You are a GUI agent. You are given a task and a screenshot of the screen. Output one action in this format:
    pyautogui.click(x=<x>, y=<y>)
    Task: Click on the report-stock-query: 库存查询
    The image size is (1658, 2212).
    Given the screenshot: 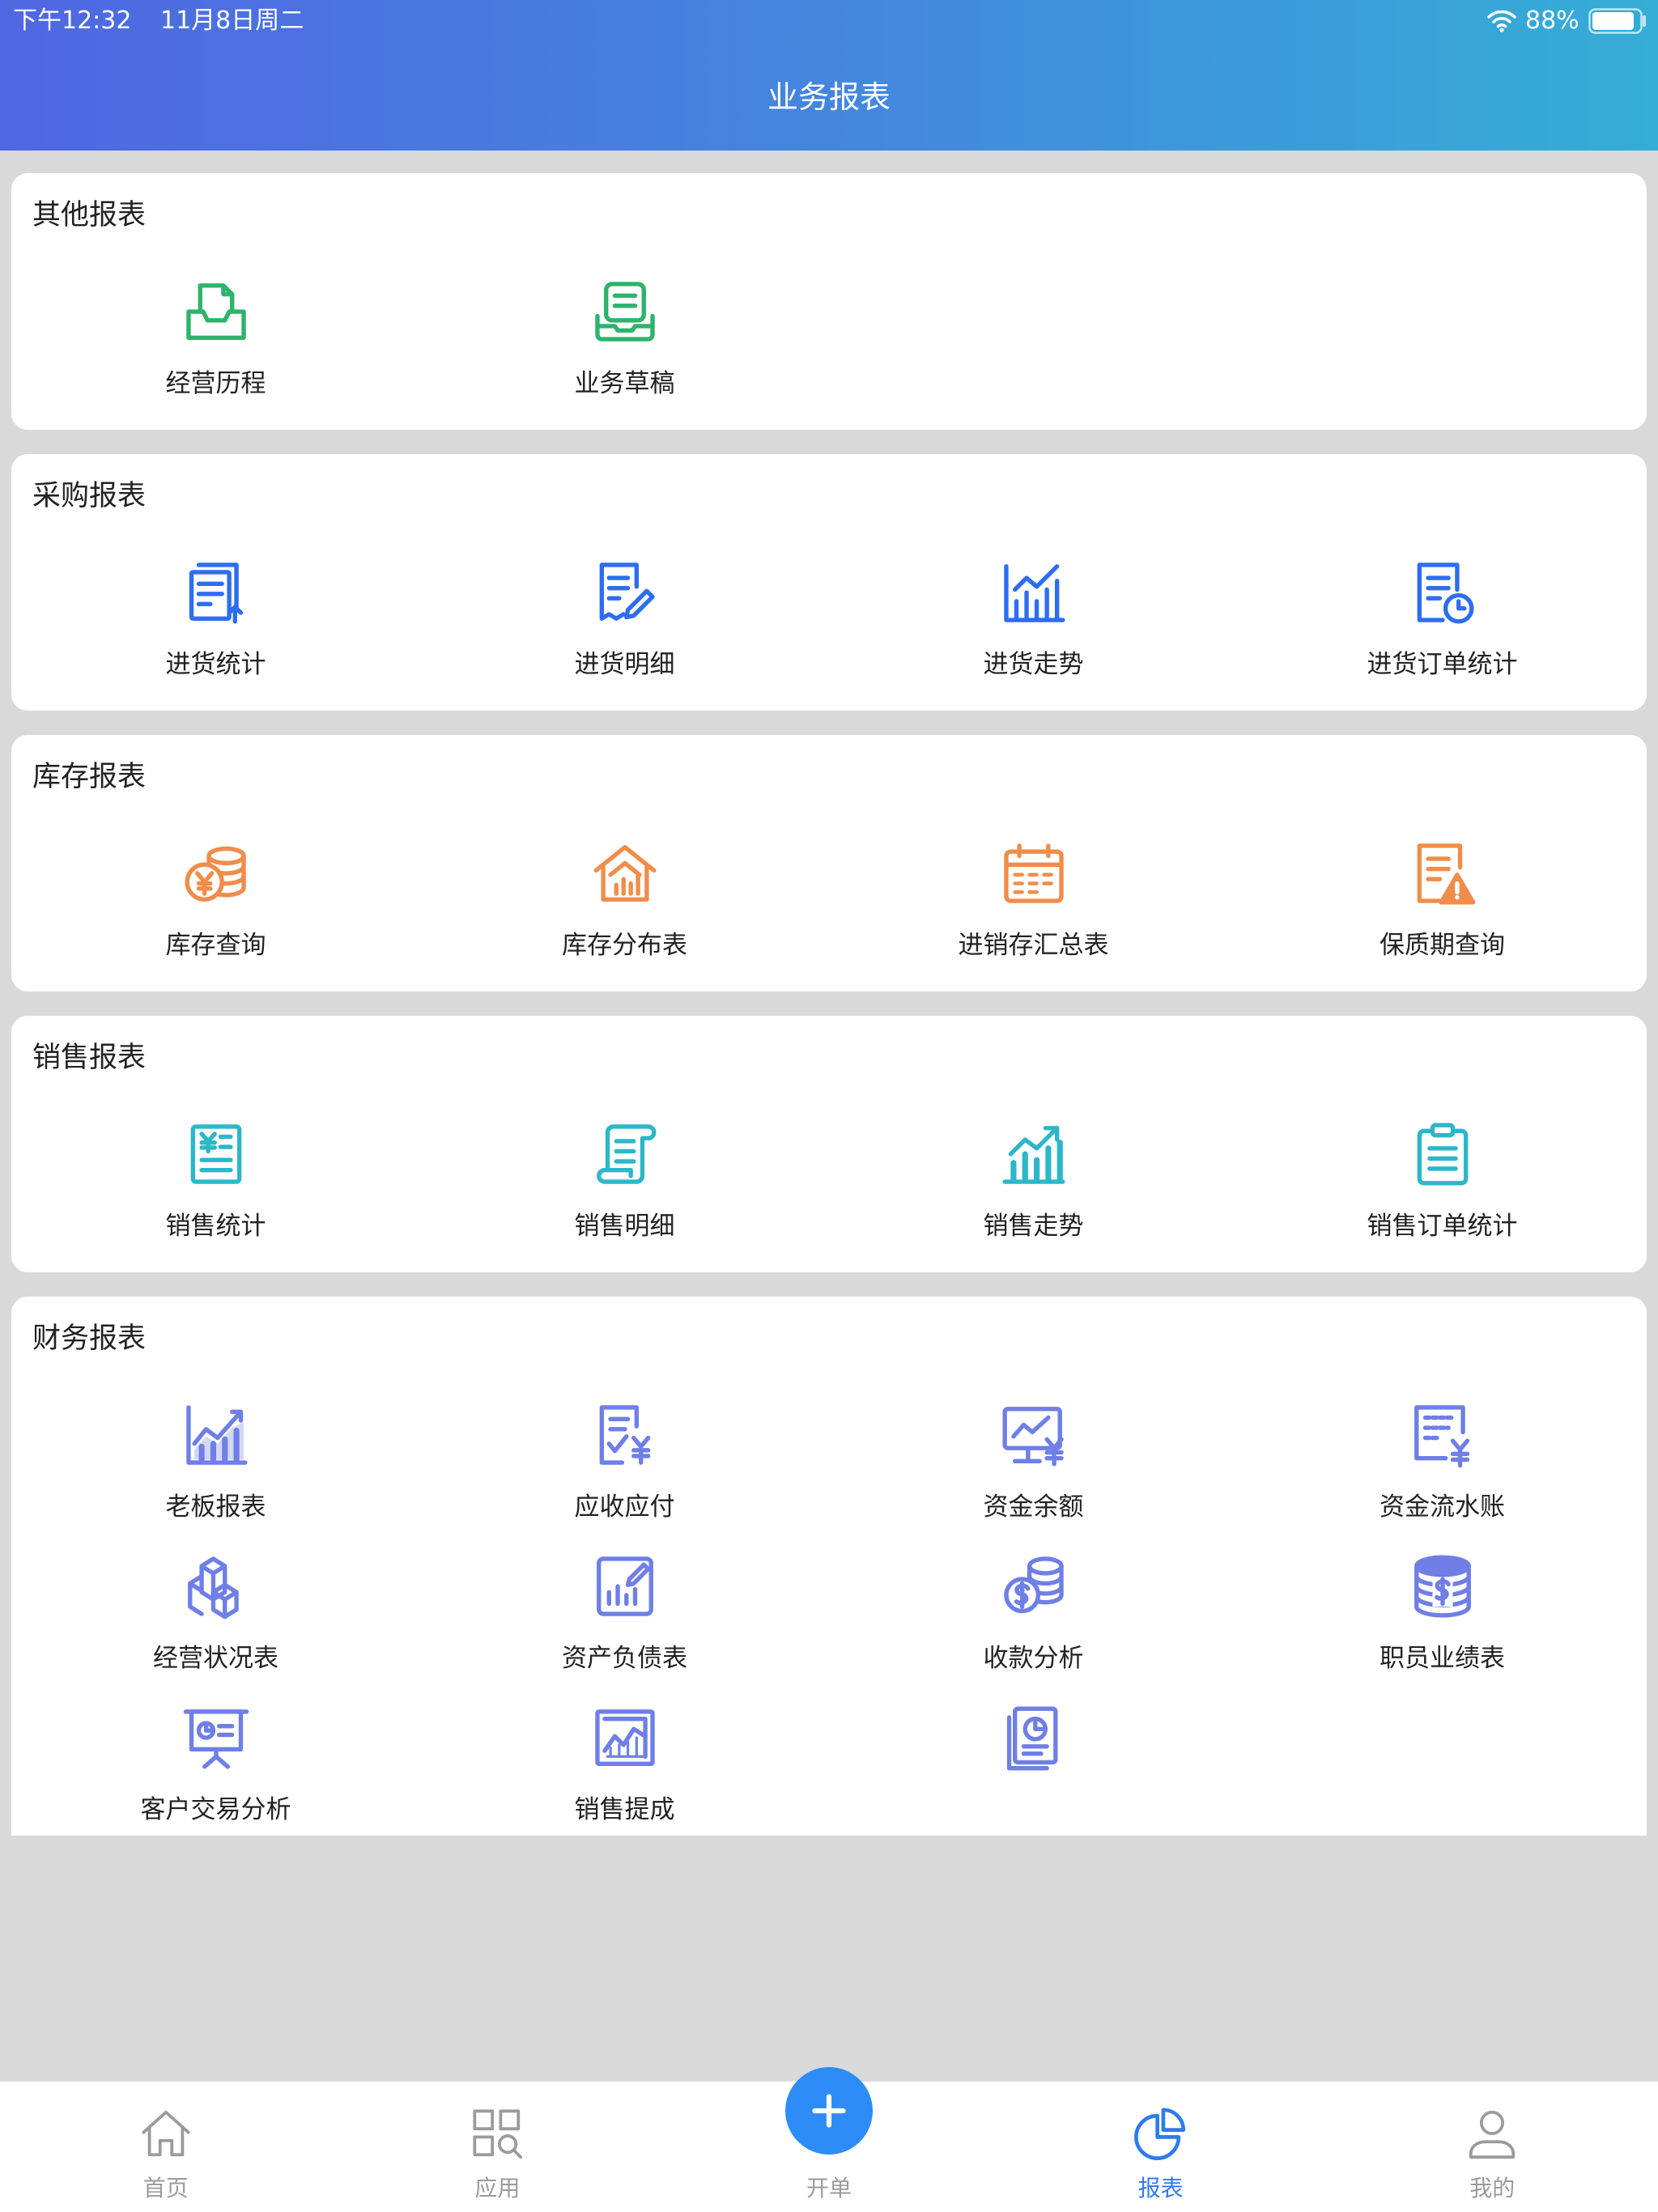 What is the action you would take?
    pyautogui.click(x=215, y=914)
    